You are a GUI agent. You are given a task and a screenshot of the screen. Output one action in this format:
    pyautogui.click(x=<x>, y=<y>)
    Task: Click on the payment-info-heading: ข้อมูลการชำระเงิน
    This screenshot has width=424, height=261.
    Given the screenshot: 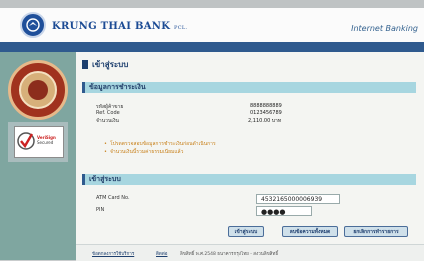 What is the action you would take?
    pyautogui.click(x=249, y=87)
    